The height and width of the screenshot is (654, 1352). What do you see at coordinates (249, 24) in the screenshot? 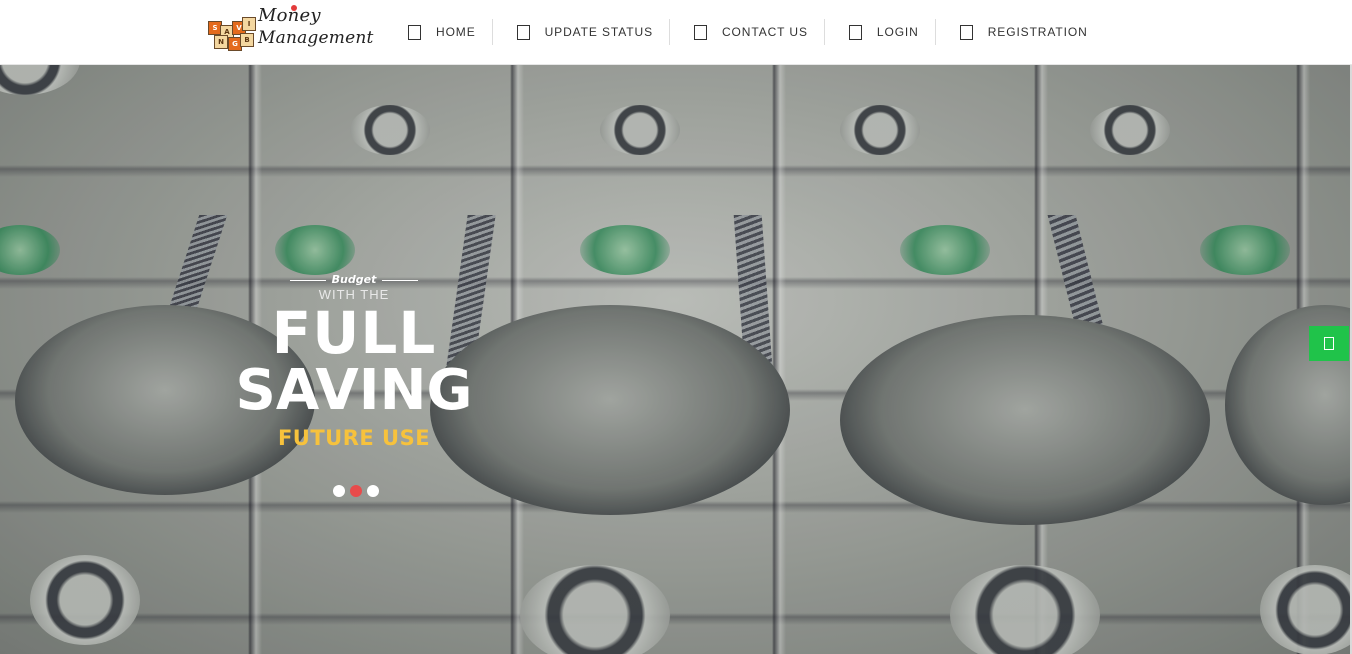
I see `logo-tile: I` at bounding box center [249, 24].